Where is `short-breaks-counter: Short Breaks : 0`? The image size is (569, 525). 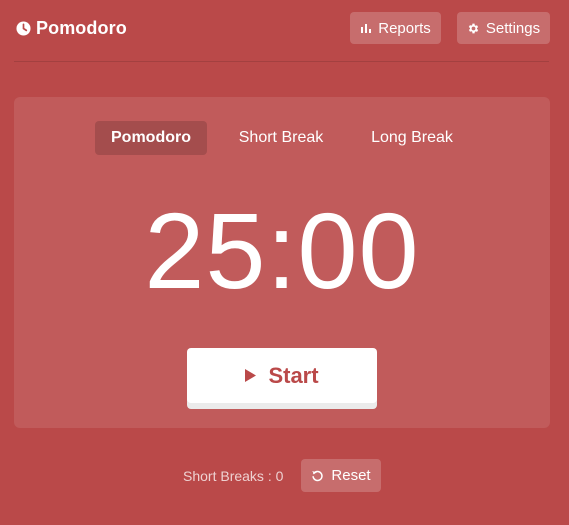 short-breaks-counter: Short Breaks : 0 is located at coordinates (233, 476).